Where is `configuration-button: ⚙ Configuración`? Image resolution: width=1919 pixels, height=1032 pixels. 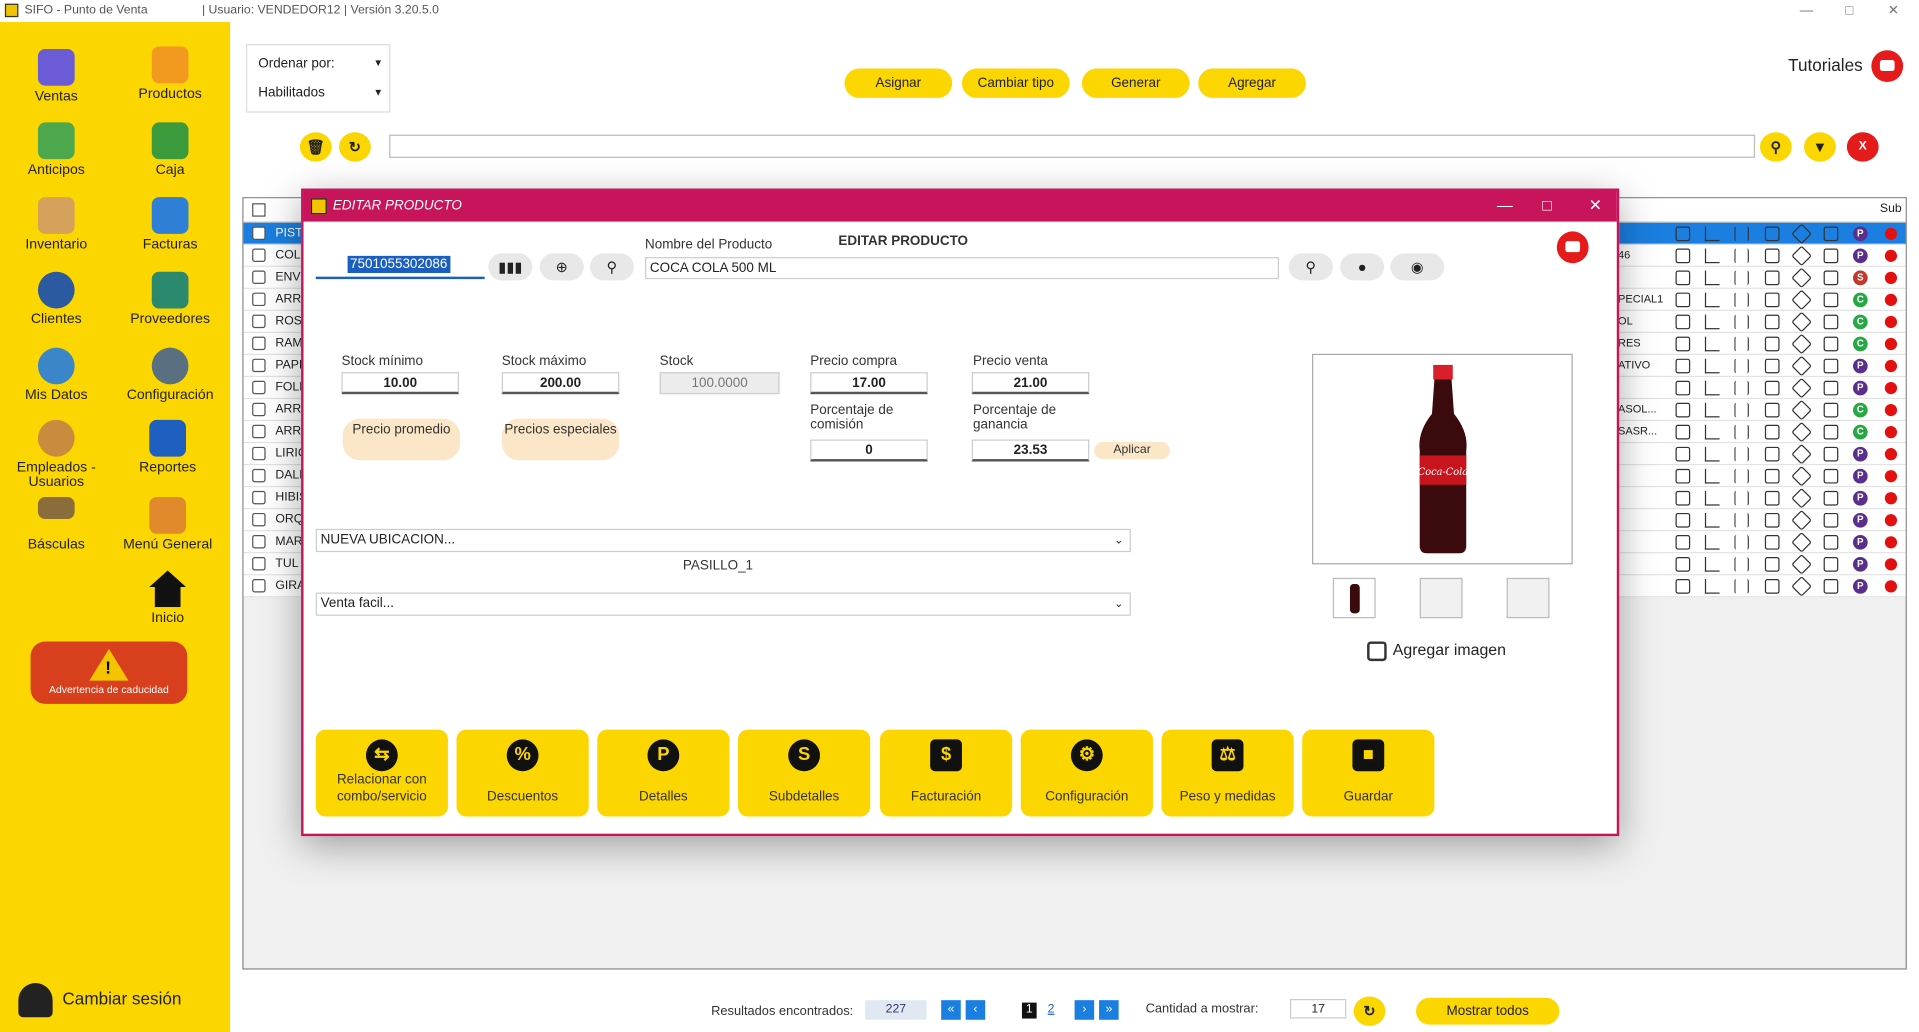 configuration-button: ⚙ Configuración is located at coordinates (1086, 773).